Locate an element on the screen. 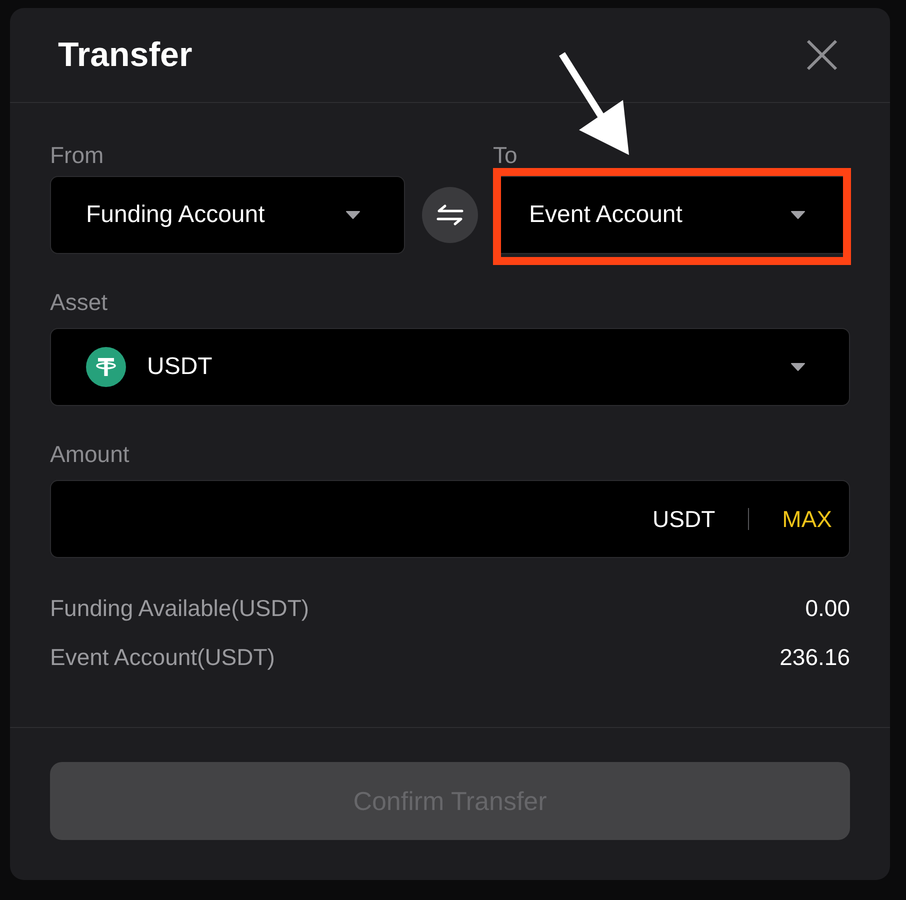  field-label: To is located at coordinates (505, 155).